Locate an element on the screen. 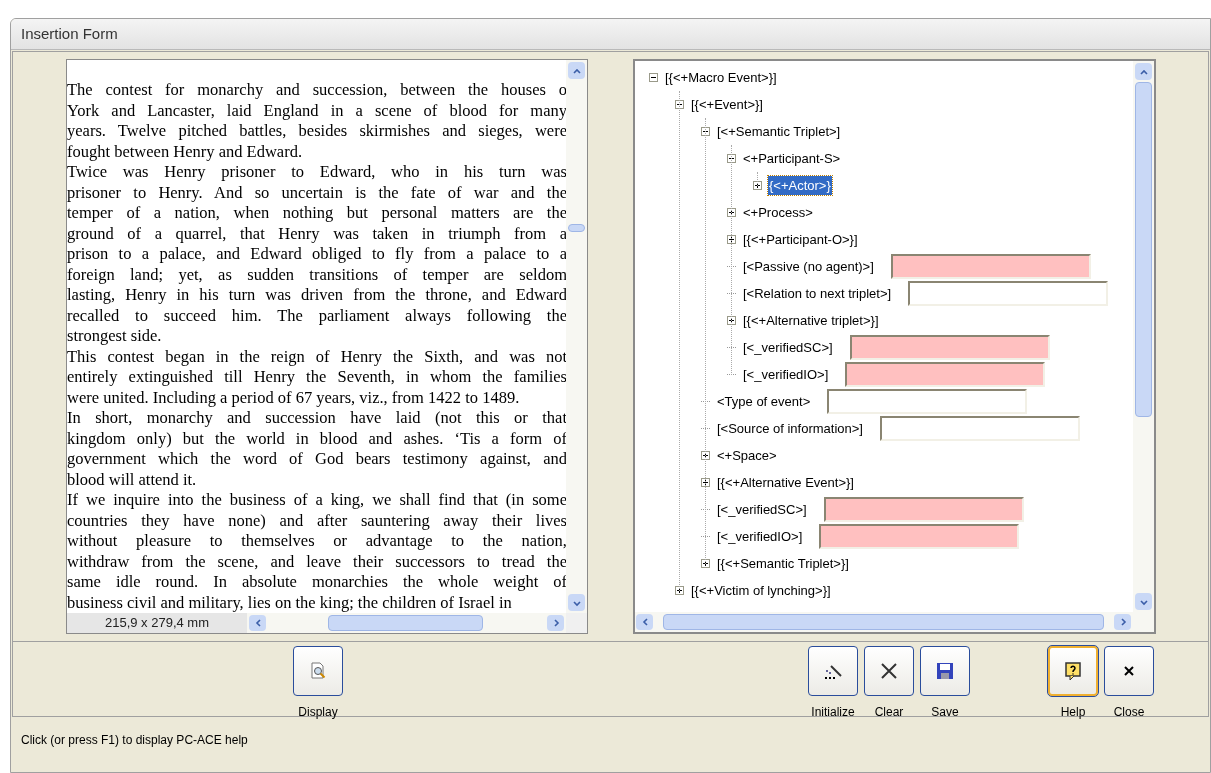  text-line: foreign land; yet, as sudden transitions of temper are seldom is located at coordinates (317, 274).